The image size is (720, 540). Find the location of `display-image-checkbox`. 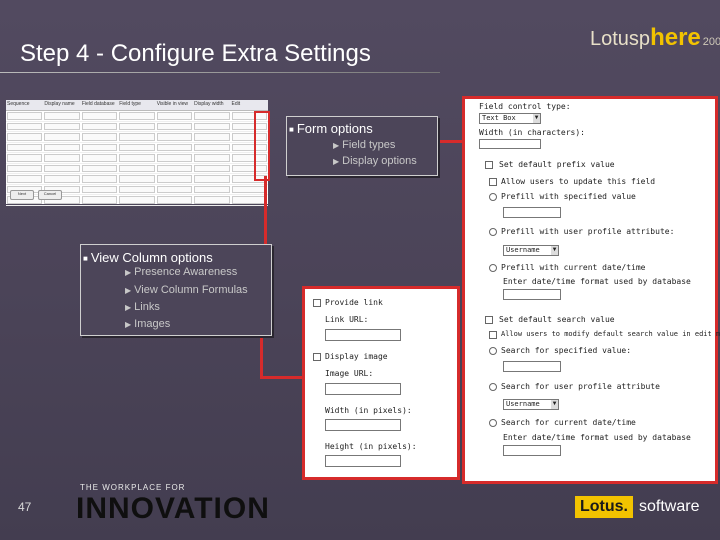

display-image-checkbox is located at coordinates (317, 357).